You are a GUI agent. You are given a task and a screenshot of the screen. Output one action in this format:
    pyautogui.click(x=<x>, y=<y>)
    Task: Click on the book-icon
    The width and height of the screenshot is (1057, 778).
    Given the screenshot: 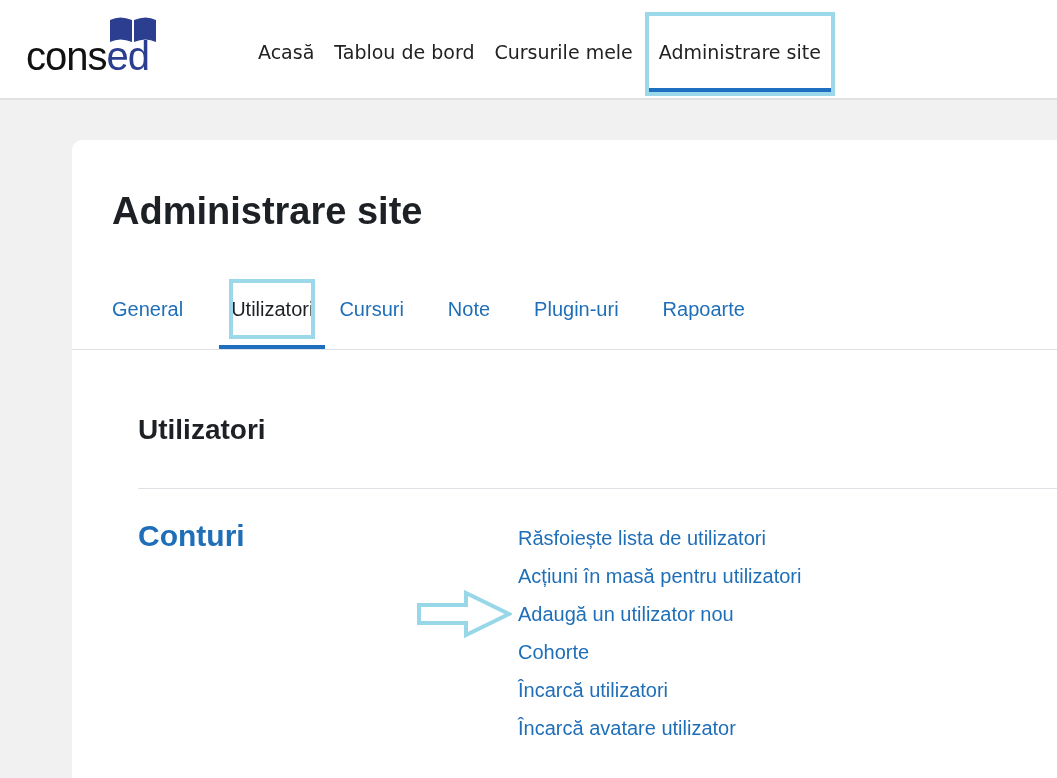 What is the action you would take?
    pyautogui.click(x=133, y=29)
    